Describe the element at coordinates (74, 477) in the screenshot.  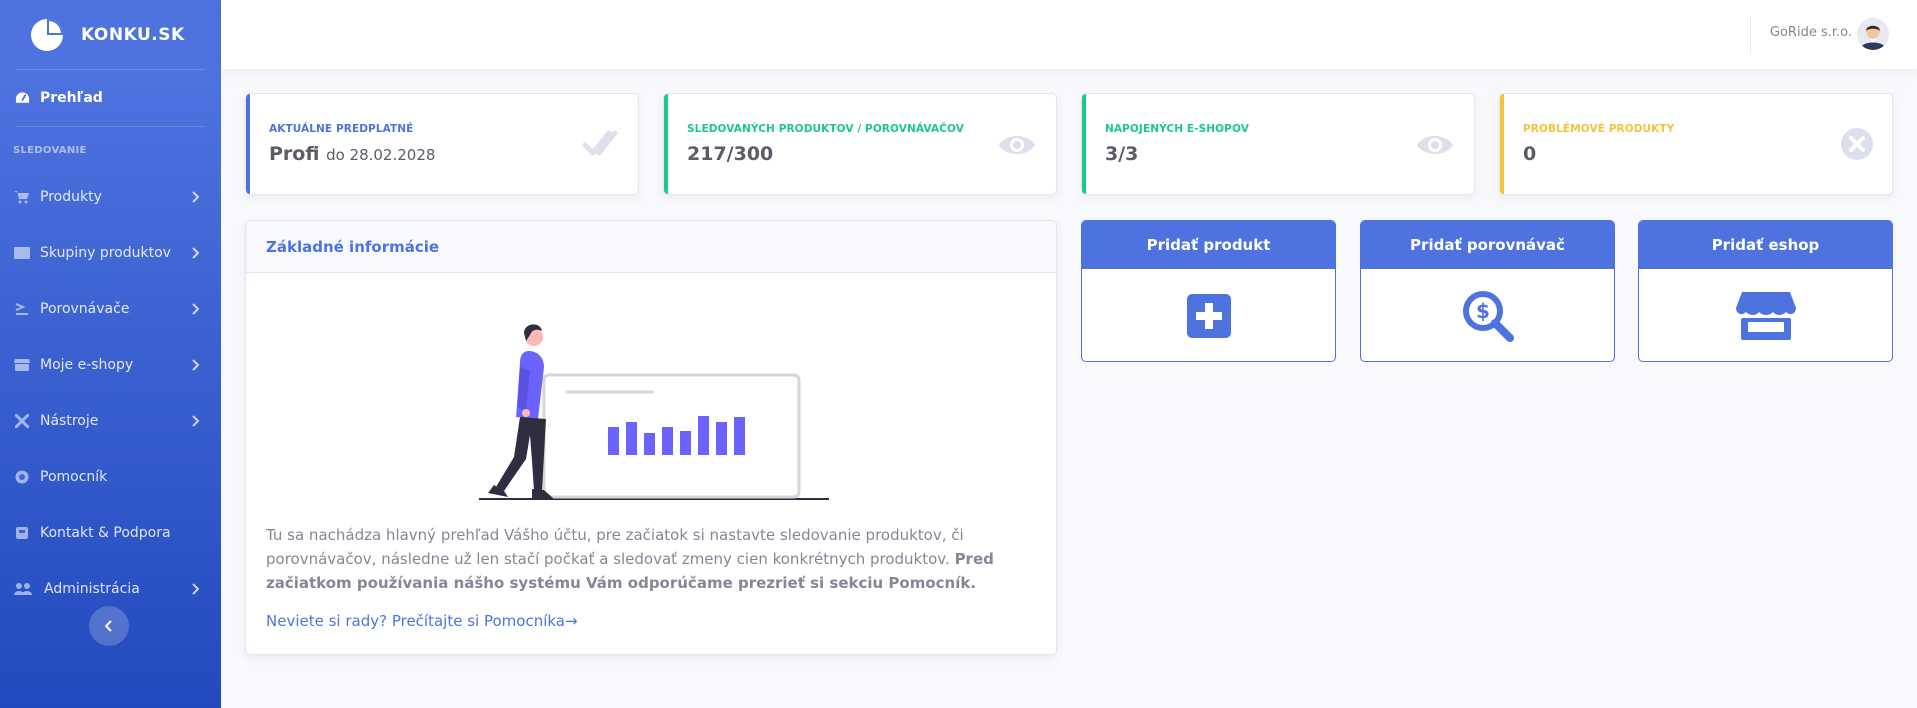
I see `sidebar-item-label: Pomocník` at that location.